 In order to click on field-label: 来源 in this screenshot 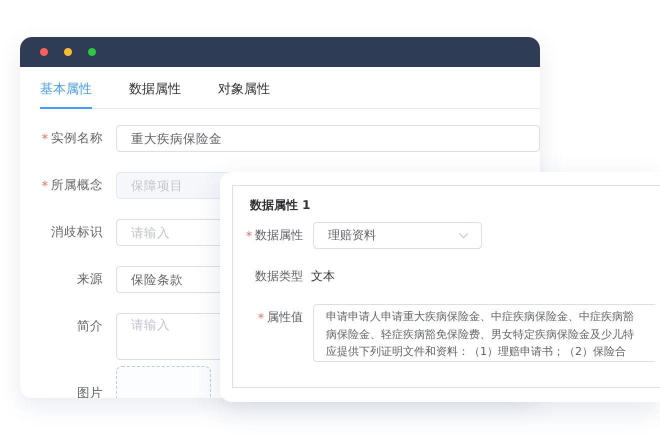, I will do `click(90, 279)`.